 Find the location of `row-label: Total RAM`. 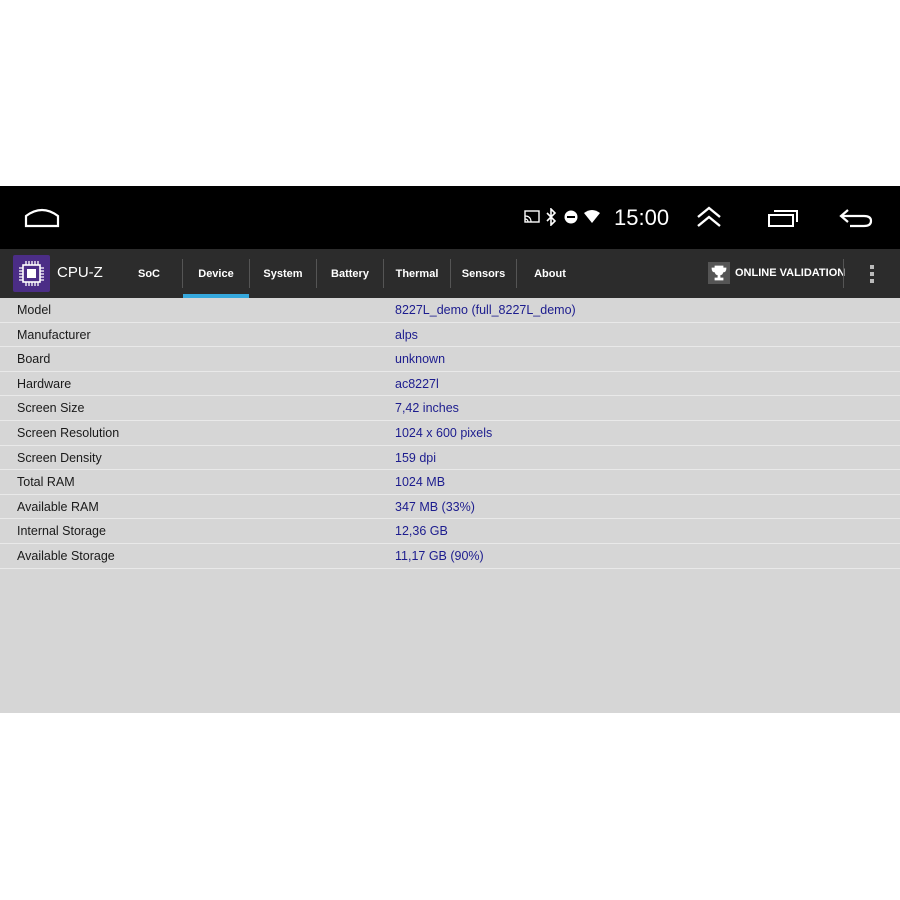

row-label: Total RAM is located at coordinates (46, 482).